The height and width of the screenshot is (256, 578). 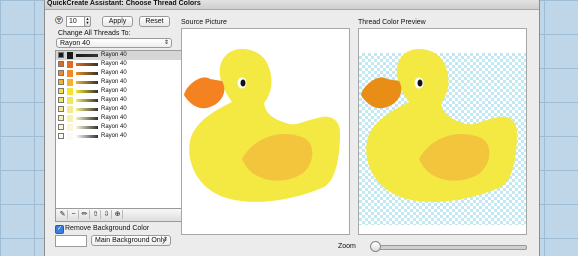 I want to click on remove-background-checkbox: ✓, so click(x=59, y=229).